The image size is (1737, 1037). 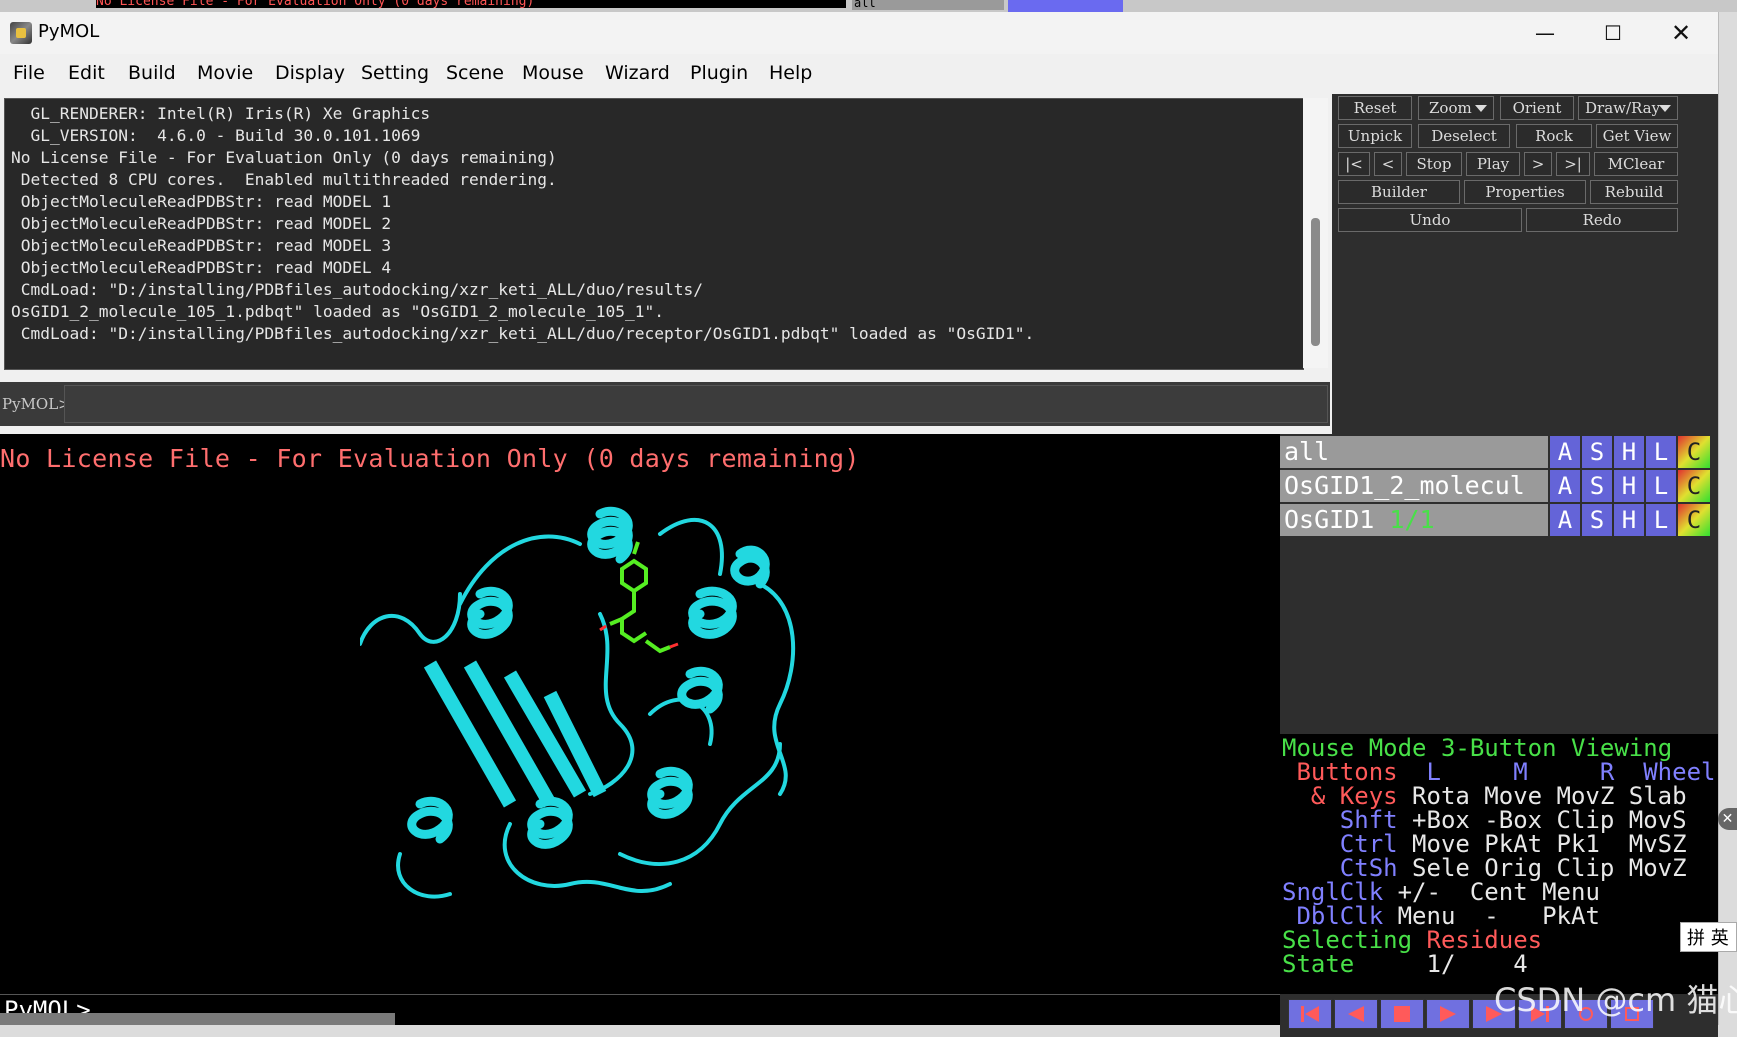 I want to click on back-button: <, so click(x=1388, y=164).